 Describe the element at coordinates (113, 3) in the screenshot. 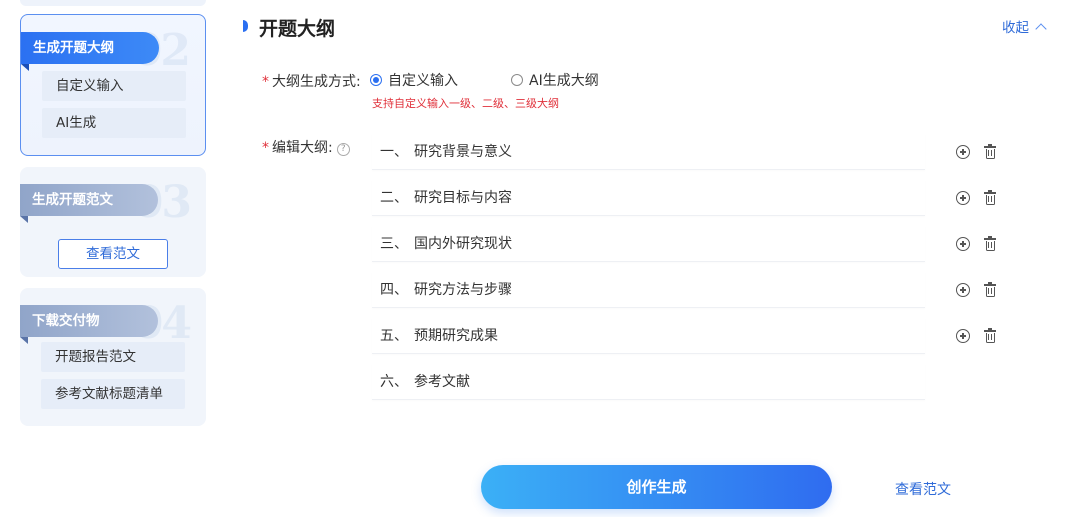

I see `previous-card-stub` at that location.